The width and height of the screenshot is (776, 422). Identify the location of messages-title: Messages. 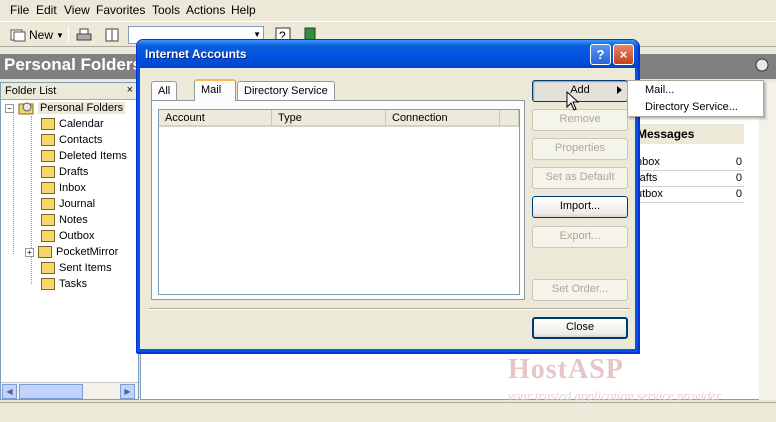
(666, 134).